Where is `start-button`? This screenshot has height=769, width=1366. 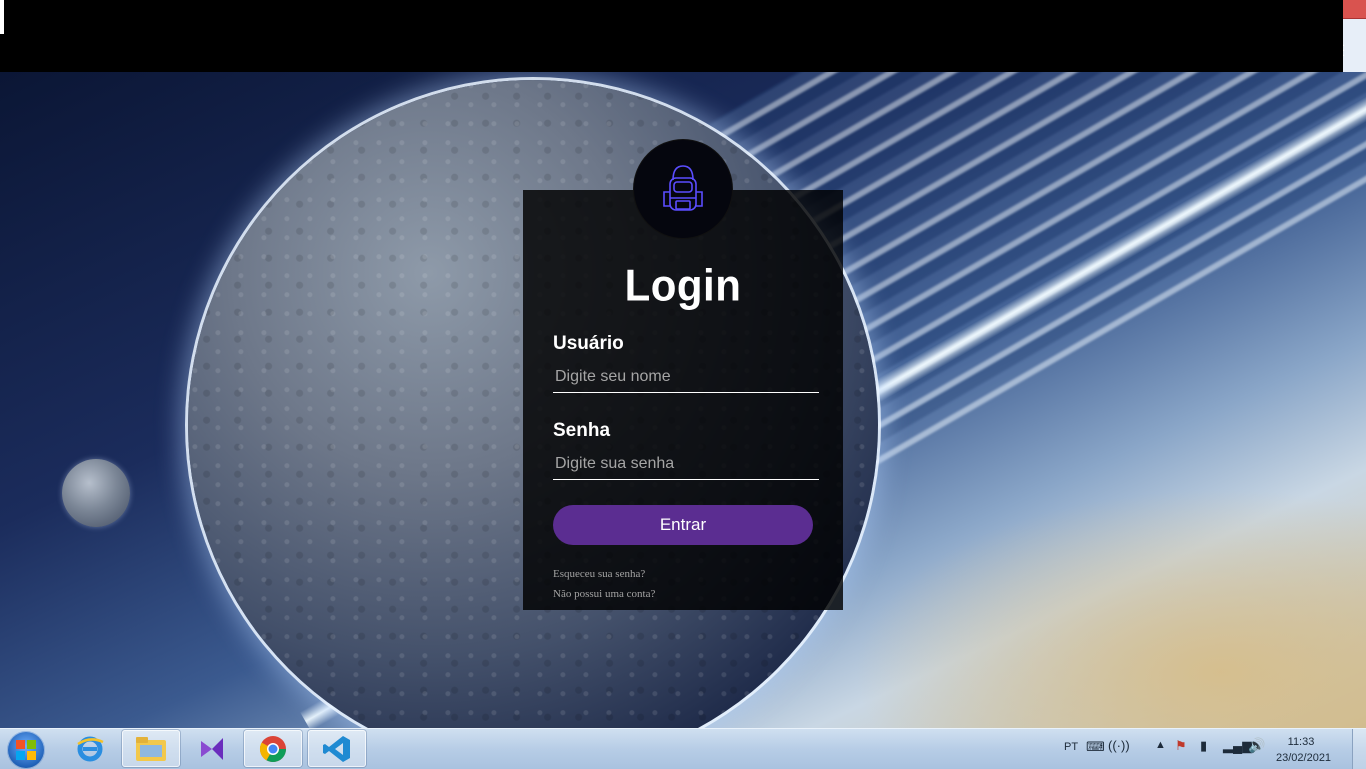
start-button is located at coordinates (26, 750).